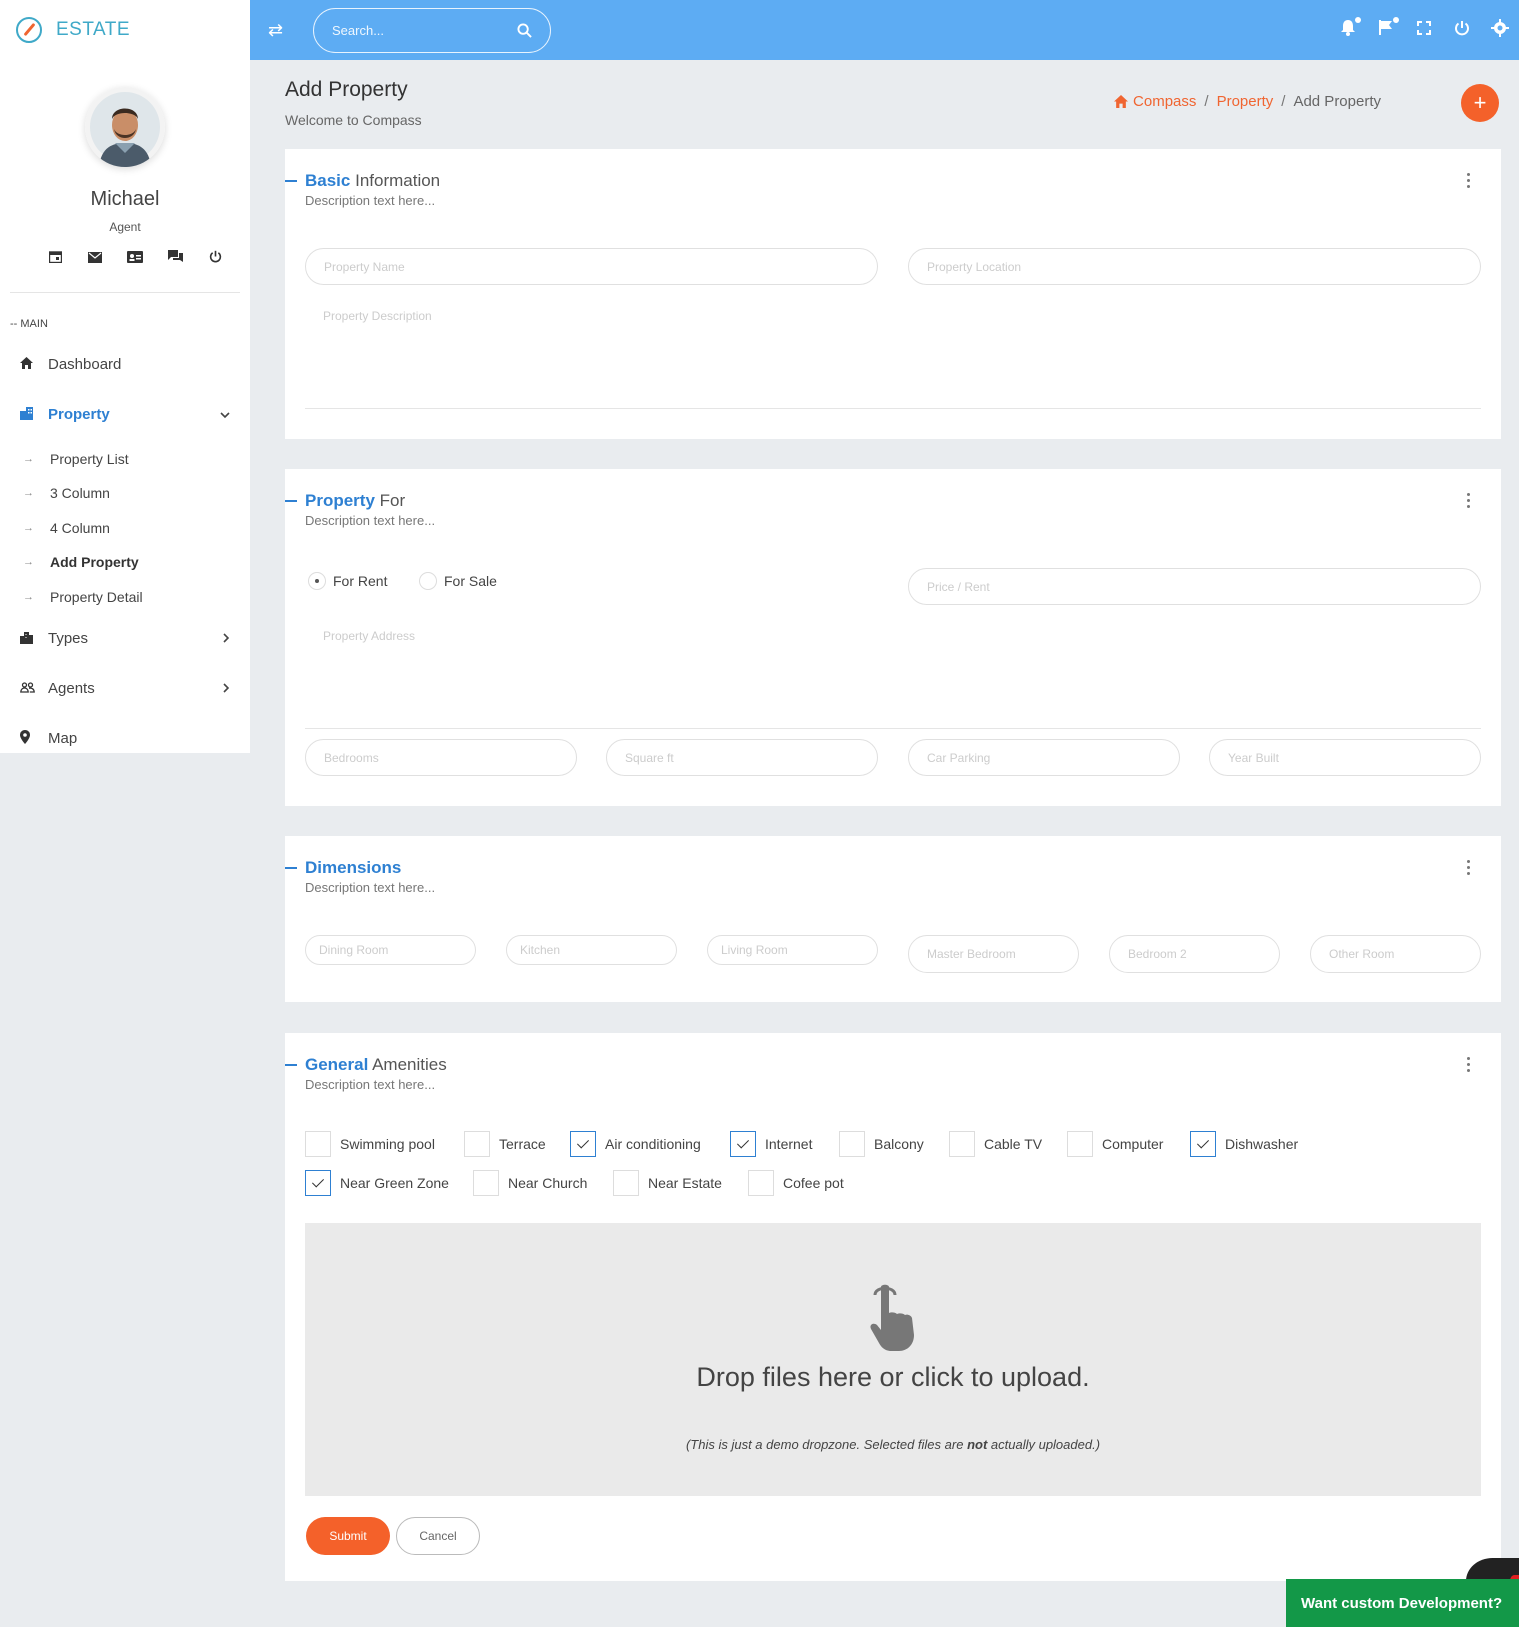 This screenshot has height=1627, width=1519. Describe the element at coordinates (591, 950) in the screenshot. I see `kitchen-field: Kitchen` at that location.